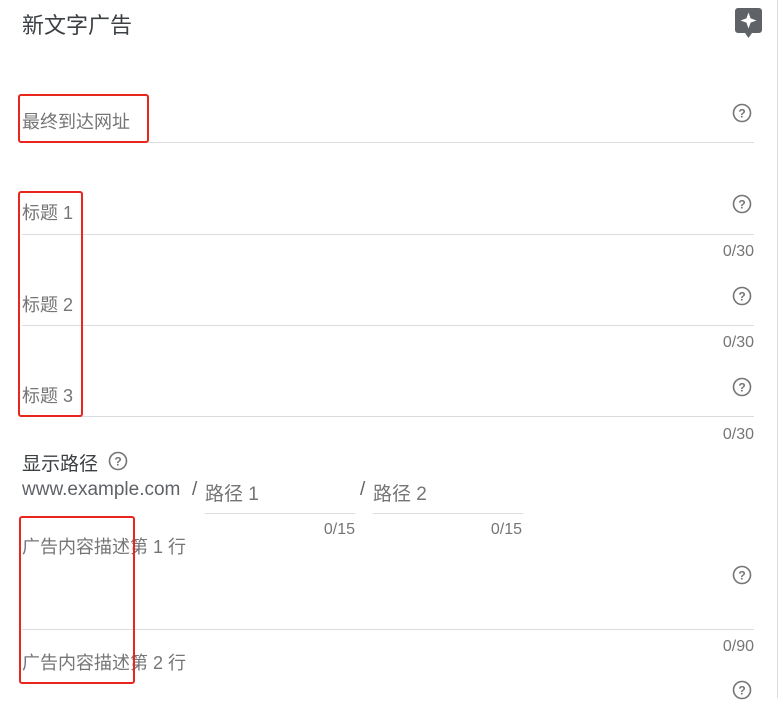 This screenshot has height=705, width=780. I want to click on path-2-counter: 0/15, so click(506, 529).